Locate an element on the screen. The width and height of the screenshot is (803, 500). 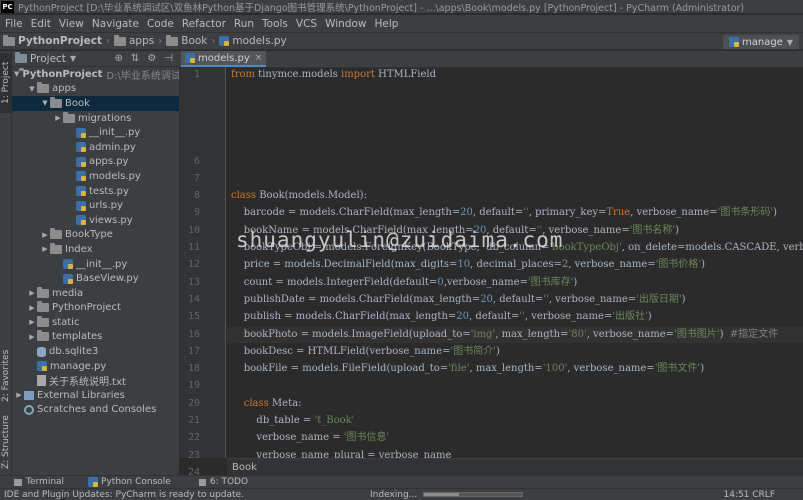
code-line: class Meta: is located at coordinates (266, 404).